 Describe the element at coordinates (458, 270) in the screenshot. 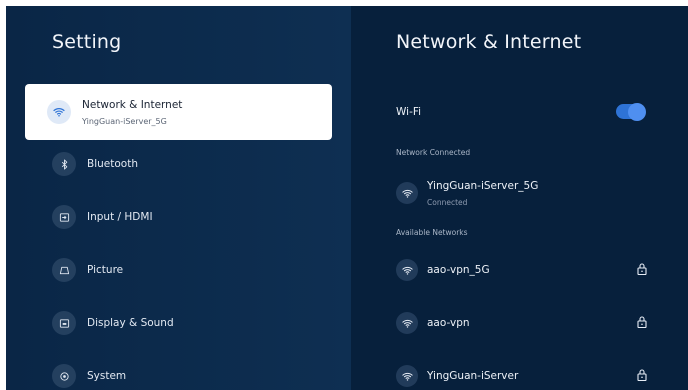

I see `network-name: aao-vpn_5G` at that location.